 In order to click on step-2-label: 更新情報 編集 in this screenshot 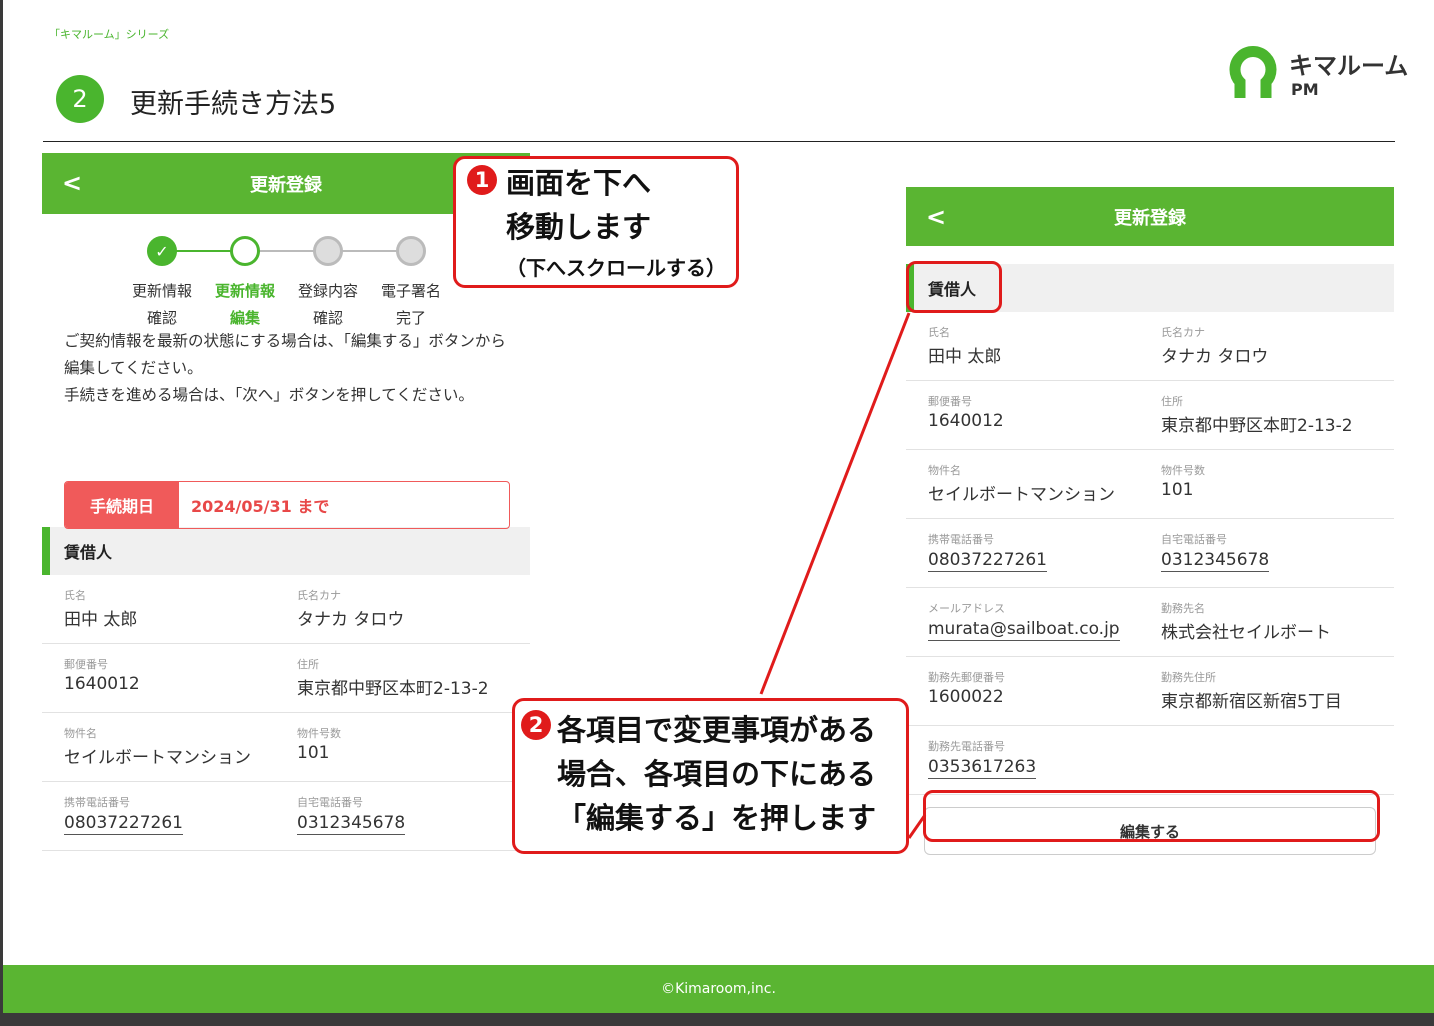, I will do `click(244, 304)`.